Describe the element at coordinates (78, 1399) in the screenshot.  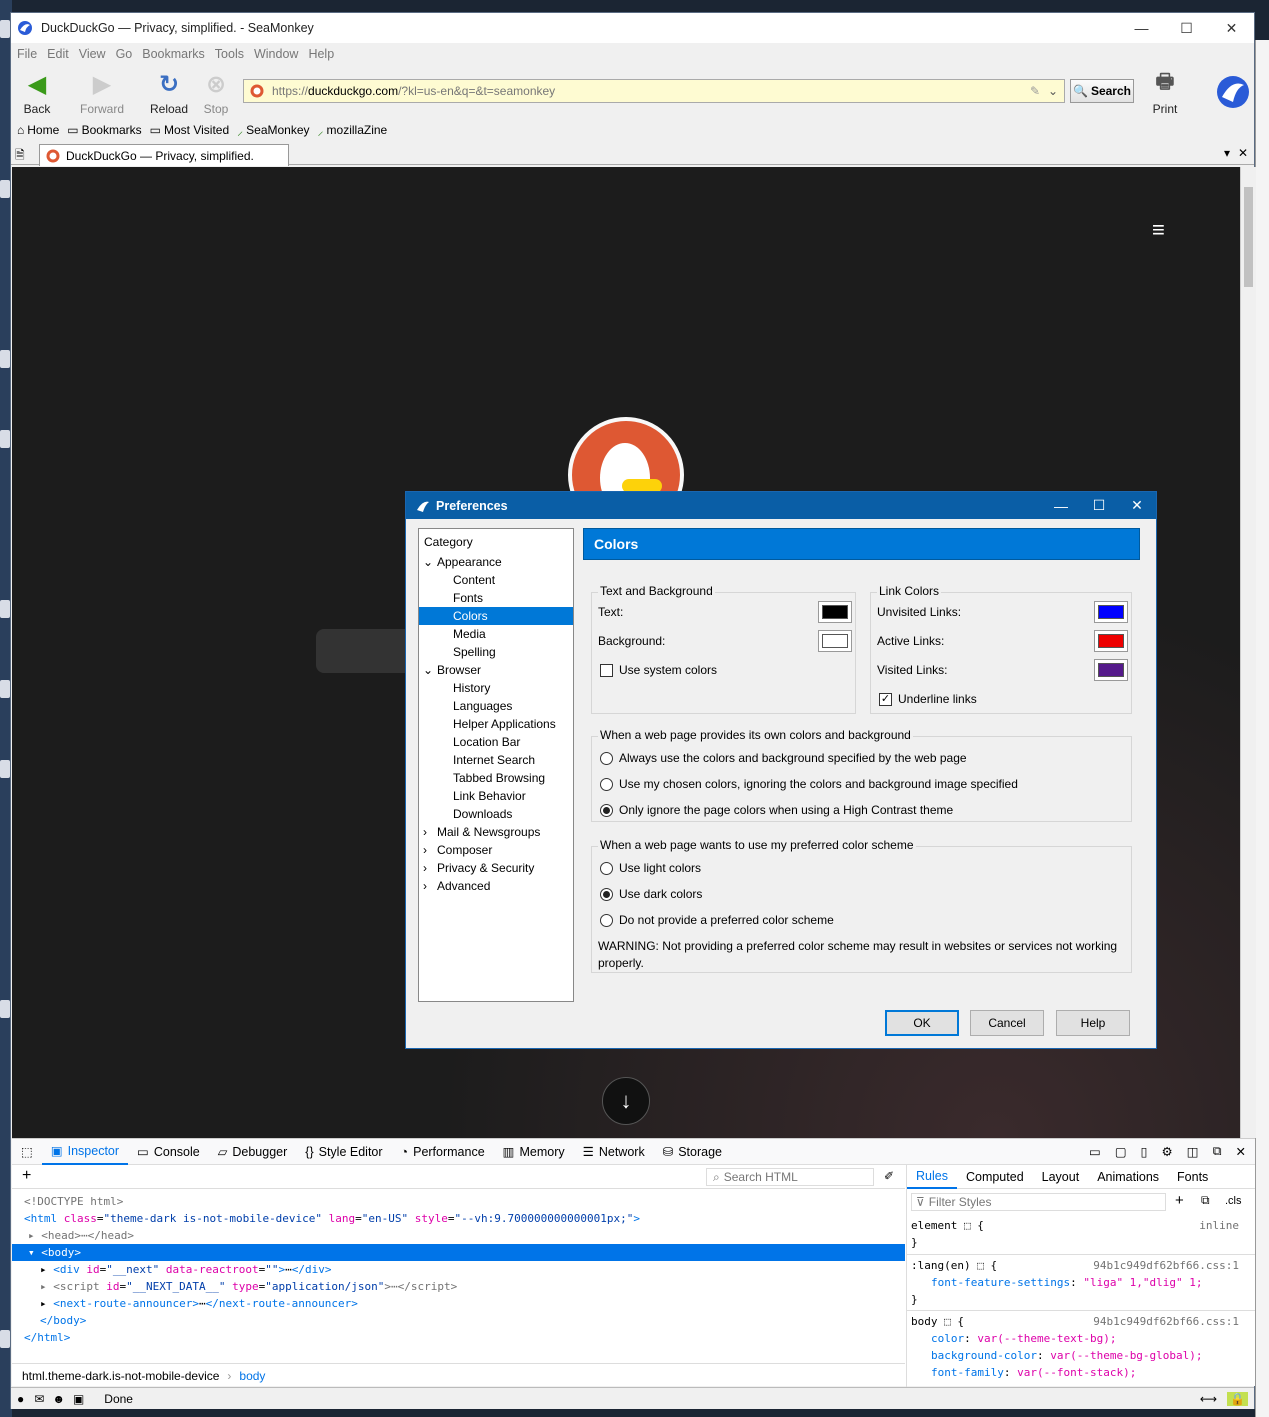
I see `composer-icon: ▣` at that location.